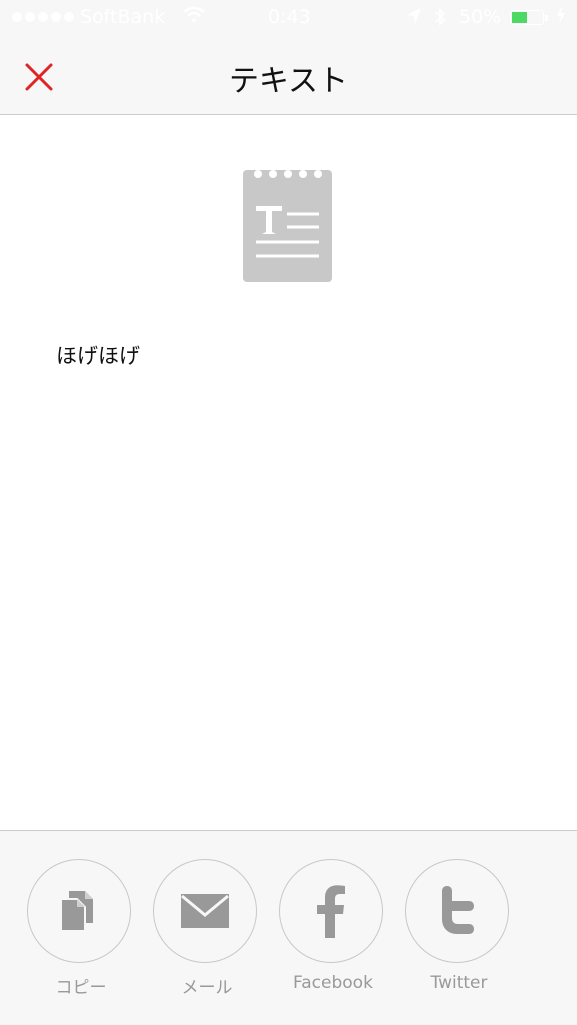  I want to click on signal-strength-icon, so click(43, 17).